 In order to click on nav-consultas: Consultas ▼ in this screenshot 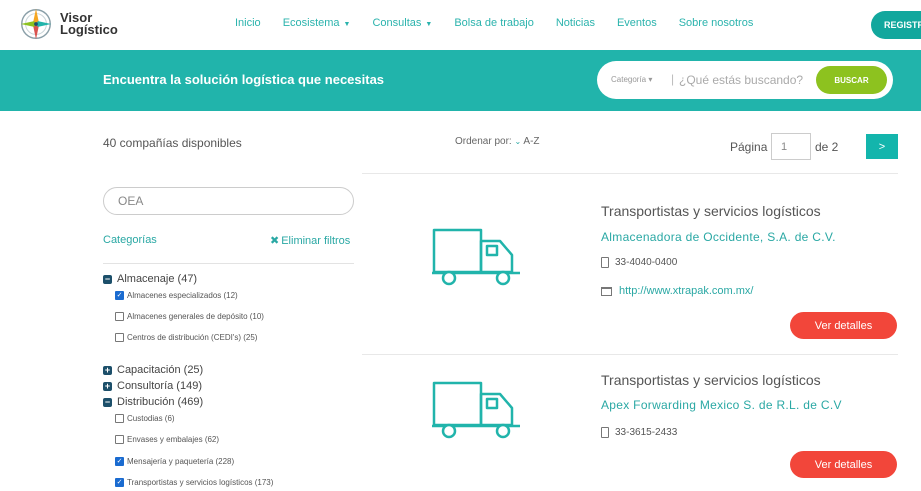, I will do `click(402, 23)`.